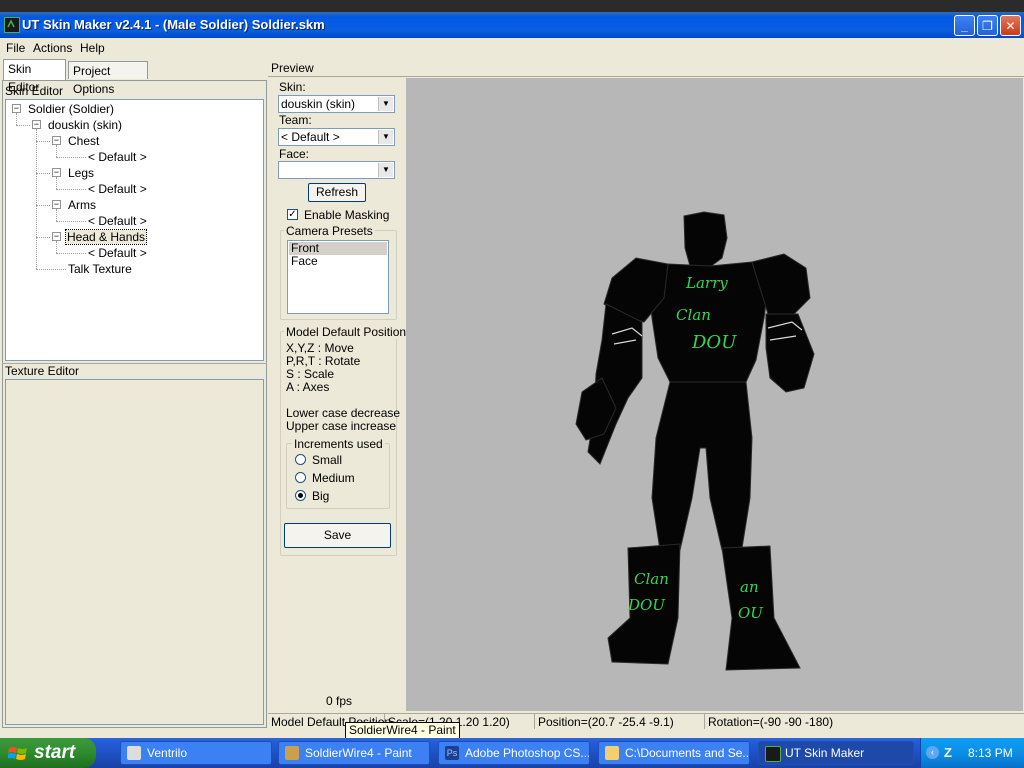 This screenshot has width=1024, height=768. Describe the element at coordinates (951, 752) in the screenshot. I see `zonealarm-icon: Z` at that location.